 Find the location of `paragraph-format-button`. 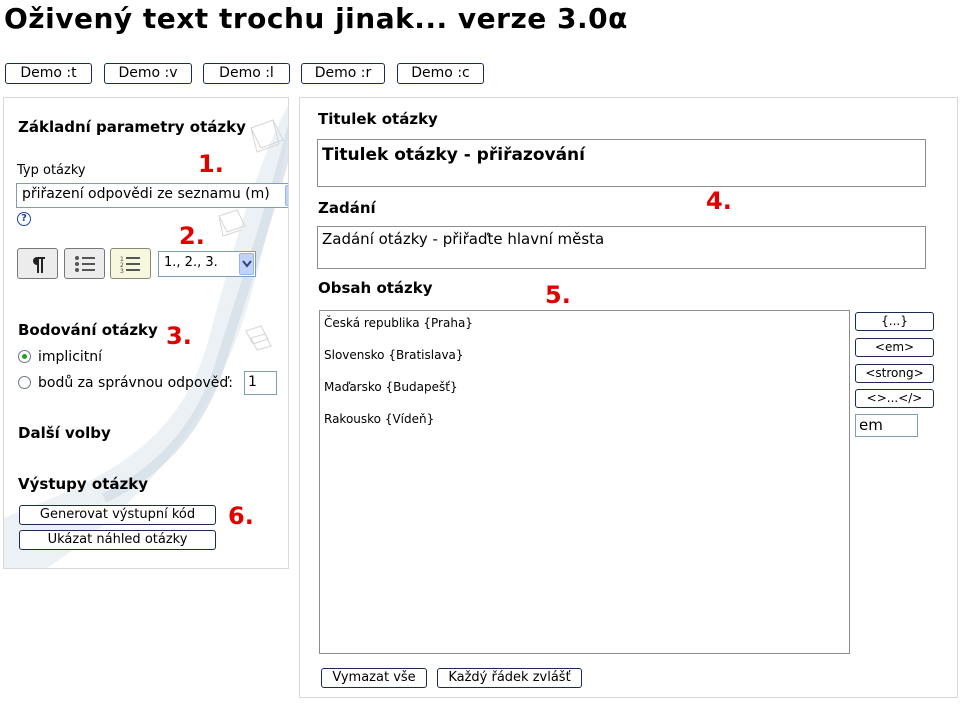

paragraph-format-button is located at coordinates (37, 263).